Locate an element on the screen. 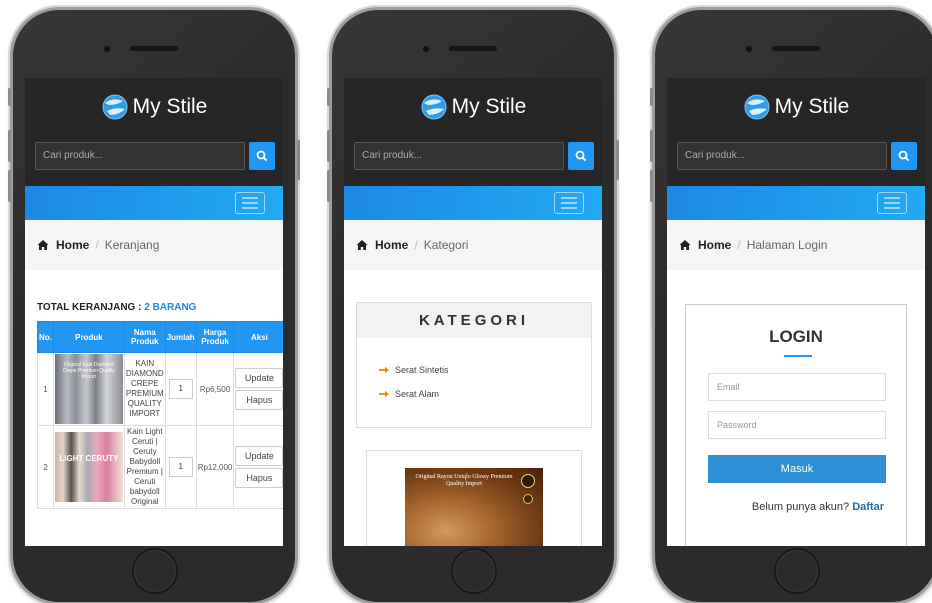 The image size is (932, 603). cart-total-count: 2 BARANG is located at coordinates (170, 307).